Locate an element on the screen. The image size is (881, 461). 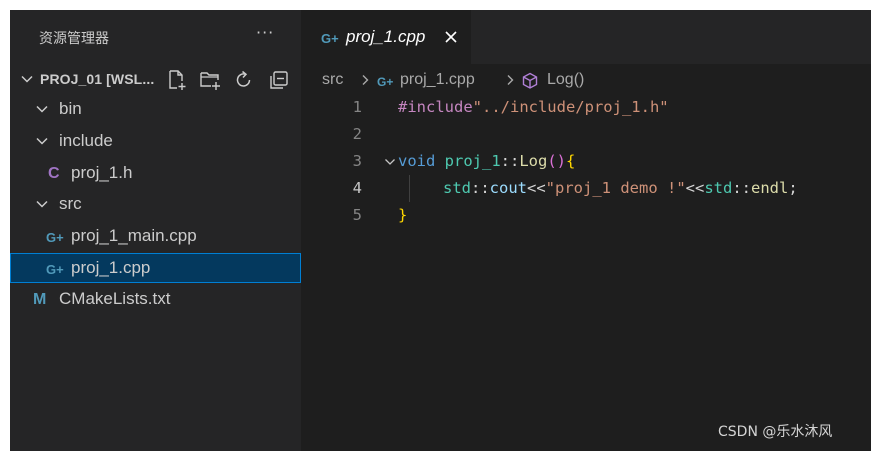
code-text: } is located at coordinates (403, 215).